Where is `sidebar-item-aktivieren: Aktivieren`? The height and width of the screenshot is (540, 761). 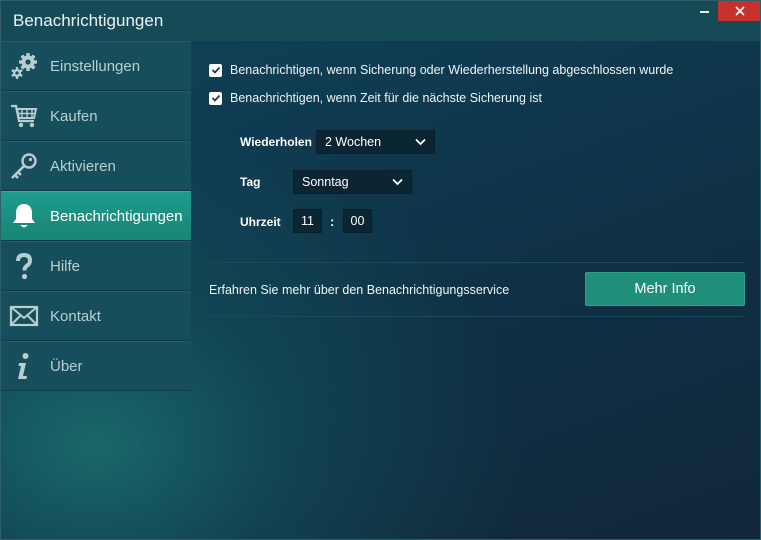 sidebar-item-aktivieren: Aktivieren is located at coordinates (96, 166).